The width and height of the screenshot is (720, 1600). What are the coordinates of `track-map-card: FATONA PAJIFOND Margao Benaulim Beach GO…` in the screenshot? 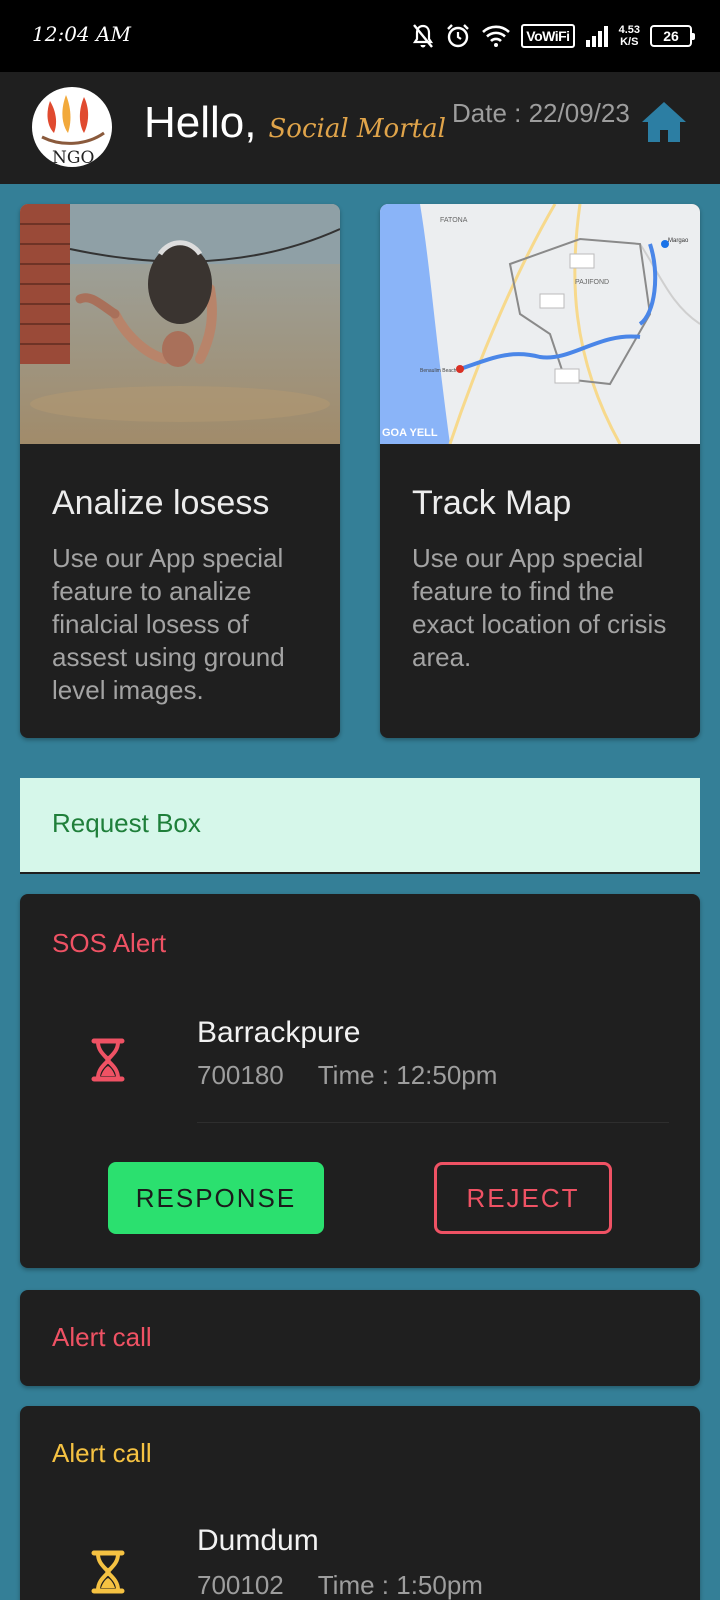 It's located at (540, 471).